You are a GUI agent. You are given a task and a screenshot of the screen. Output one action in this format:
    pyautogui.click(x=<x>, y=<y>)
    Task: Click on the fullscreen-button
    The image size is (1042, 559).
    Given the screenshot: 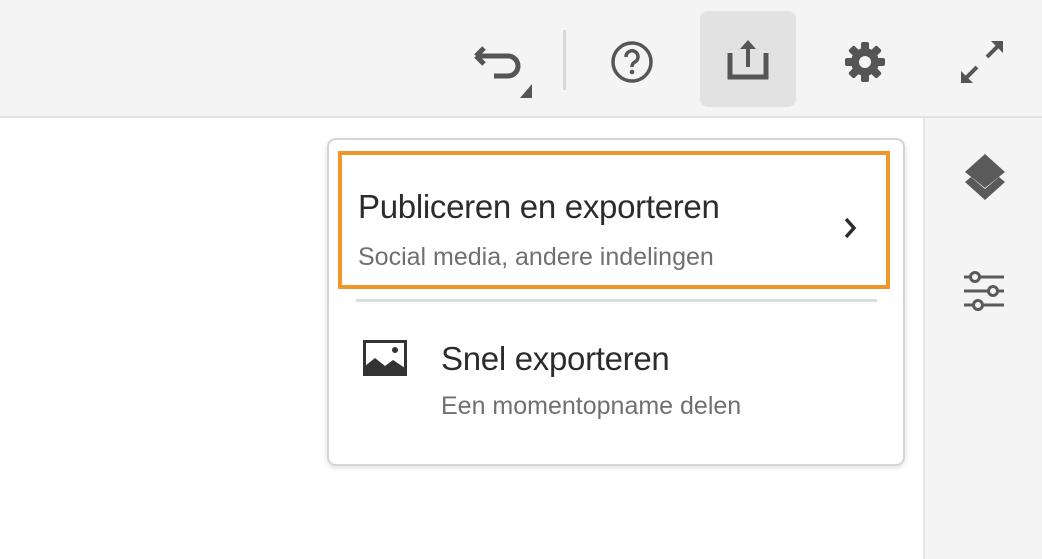 What is the action you would take?
    pyautogui.click(x=982, y=62)
    